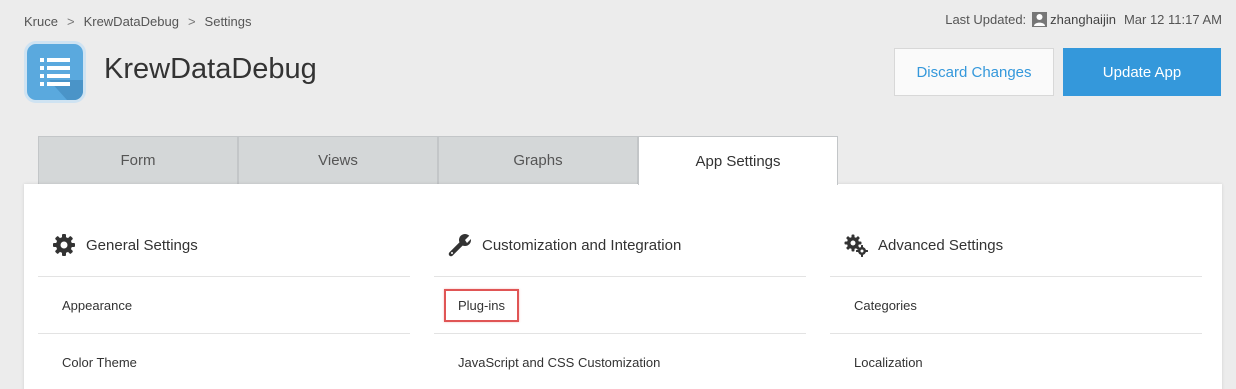 The image size is (1236, 389). What do you see at coordinates (986, 19) in the screenshot?
I see `last-updated-label: Last Updated:` at bounding box center [986, 19].